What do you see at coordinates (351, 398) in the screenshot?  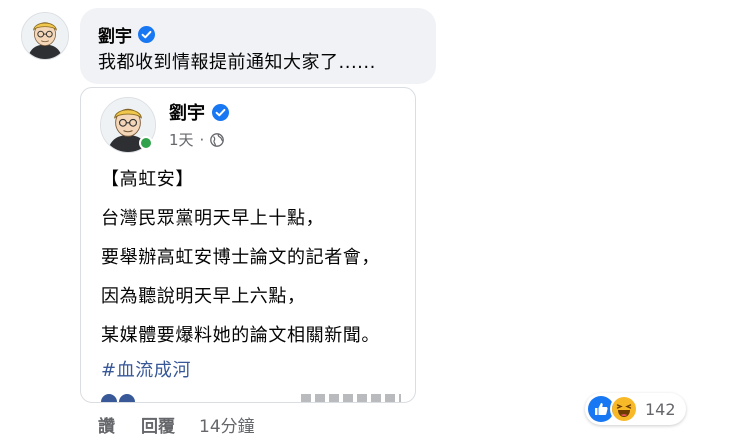 I see `truncated-footer` at bounding box center [351, 398].